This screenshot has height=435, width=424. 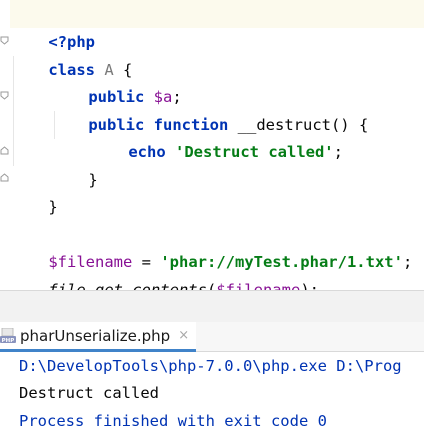 What do you see at coordinates (211, 245) in the screenshot?
I see `code-line-9: $filename = 'phar://myTest.phar/1.txt';` at bounding box center [211, 245].